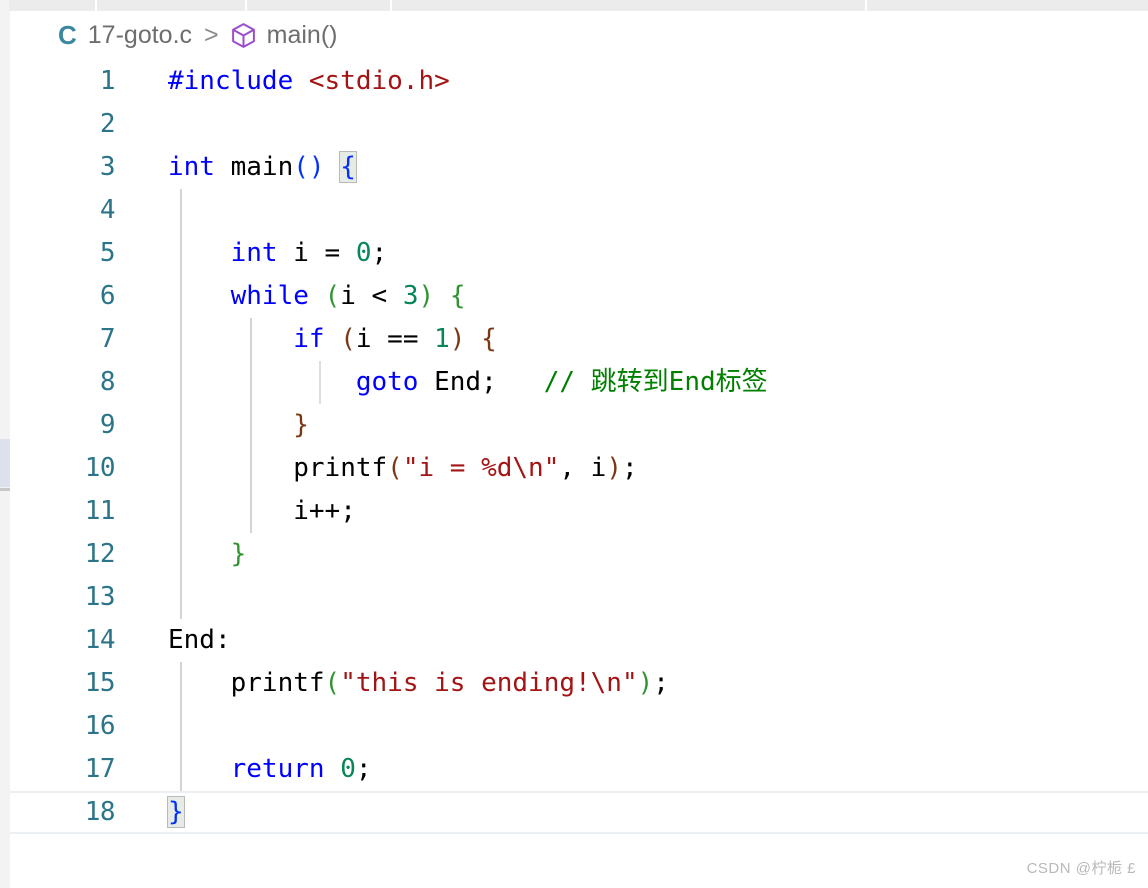  I want to click on c-language-icon: C, so click(67, 35).